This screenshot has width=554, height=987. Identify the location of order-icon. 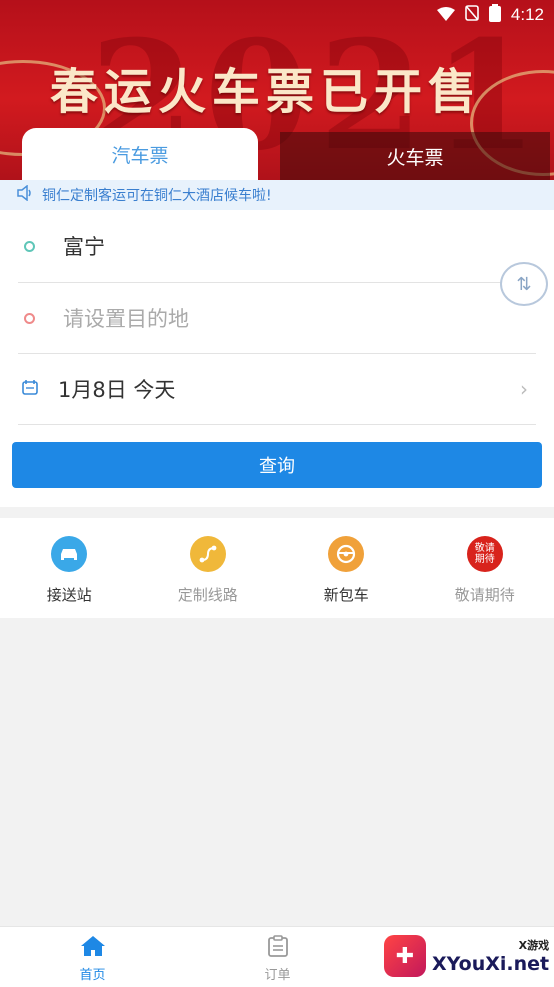
(278, 948).